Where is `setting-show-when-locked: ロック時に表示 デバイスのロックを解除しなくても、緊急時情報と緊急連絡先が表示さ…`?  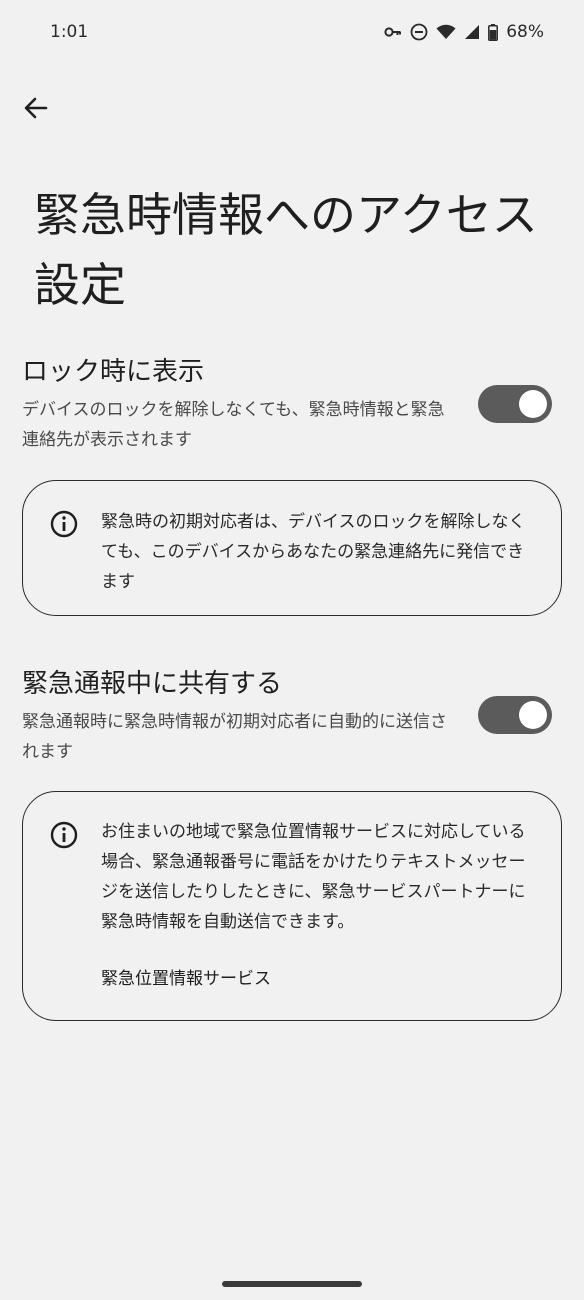 setting-show-when-locked: ロック時に表示 デバイスのロックを解除しなくても、緊急時情報と緊急連絡先が表示さ… is located at coordinates (292, 405).